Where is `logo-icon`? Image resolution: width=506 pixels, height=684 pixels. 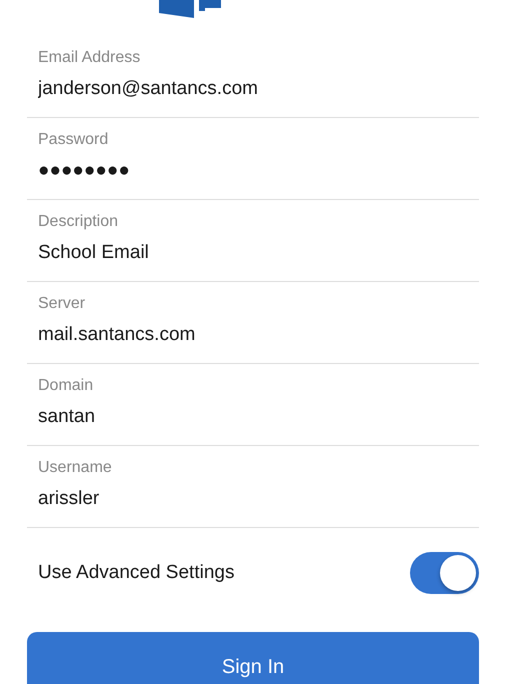 logo-icon is located at coordinates (191, 9).